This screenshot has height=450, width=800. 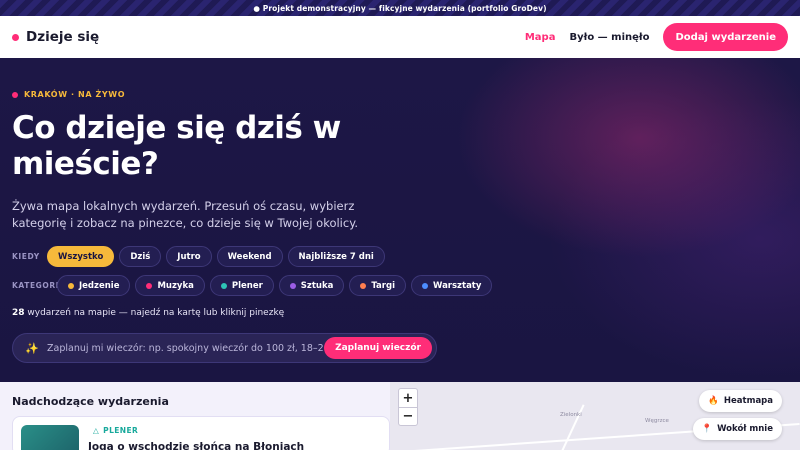 What do you see at coordinates (18, 313) in the screenshot?
I see `event-count-number: 28` at bounding box center [18, 313].